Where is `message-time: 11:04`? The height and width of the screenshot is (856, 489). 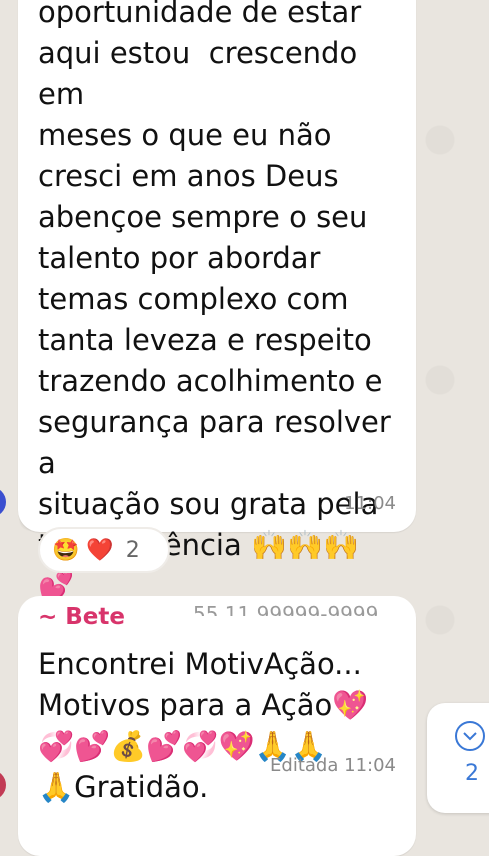 message-time: 11:04 is located at coordinates (370, 503).